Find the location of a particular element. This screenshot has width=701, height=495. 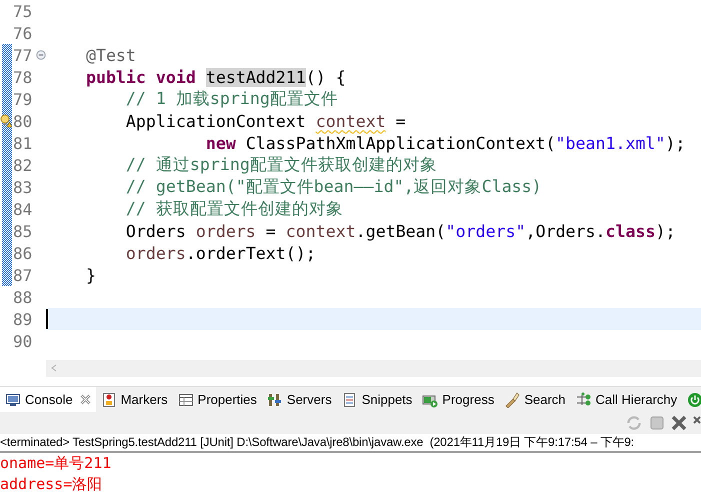

document-icon is located at coordinates (350, 400).